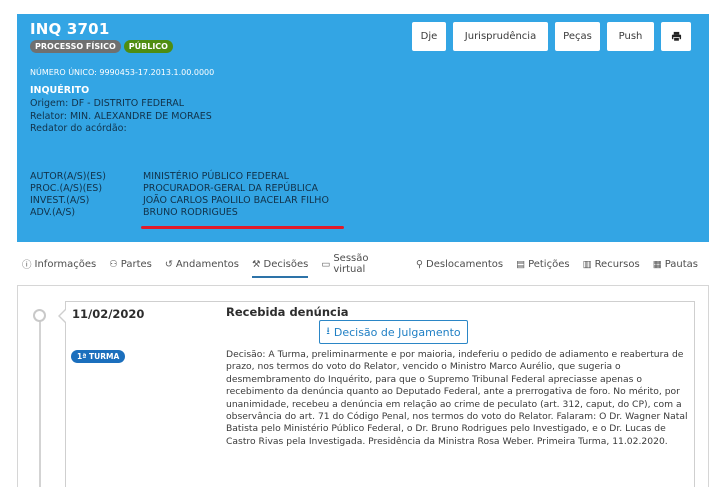 This screenshot has width=711, height=487. I want to click on tab-decisoes: ⚒ Decisões, so click(280, 266).